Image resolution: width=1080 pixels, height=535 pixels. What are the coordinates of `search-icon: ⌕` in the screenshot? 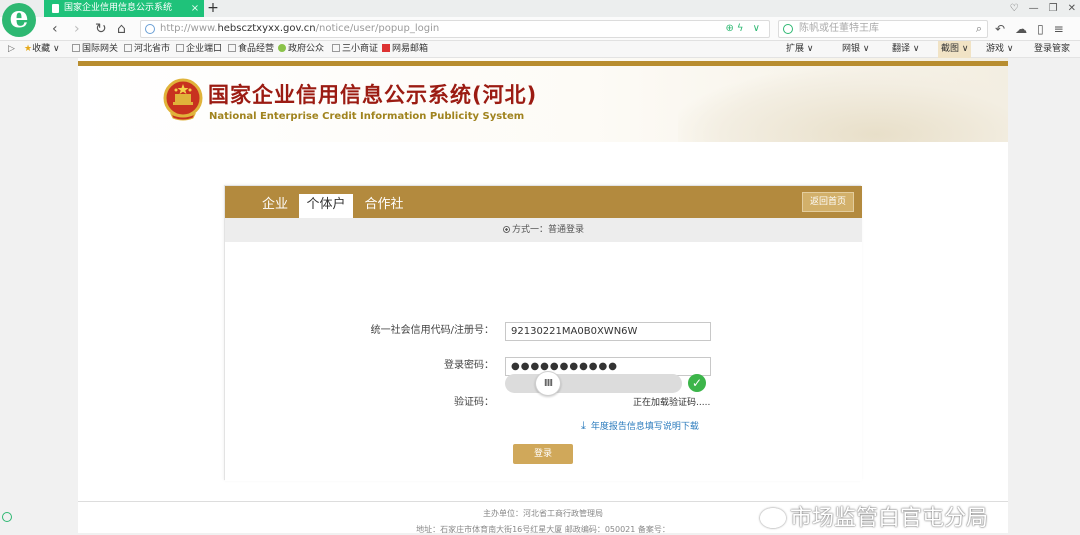 It's located at (979, 29).